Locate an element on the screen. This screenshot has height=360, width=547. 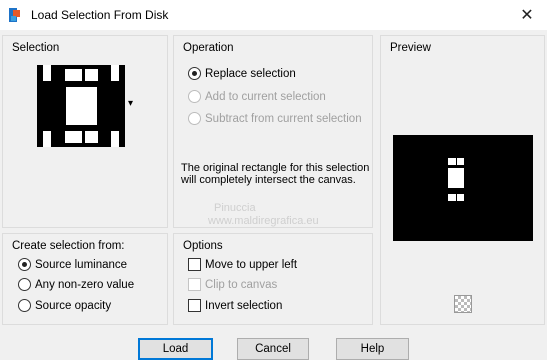
checkbox-clip-to-canvas: Clip to canvas is located at coordinates (232, 284).